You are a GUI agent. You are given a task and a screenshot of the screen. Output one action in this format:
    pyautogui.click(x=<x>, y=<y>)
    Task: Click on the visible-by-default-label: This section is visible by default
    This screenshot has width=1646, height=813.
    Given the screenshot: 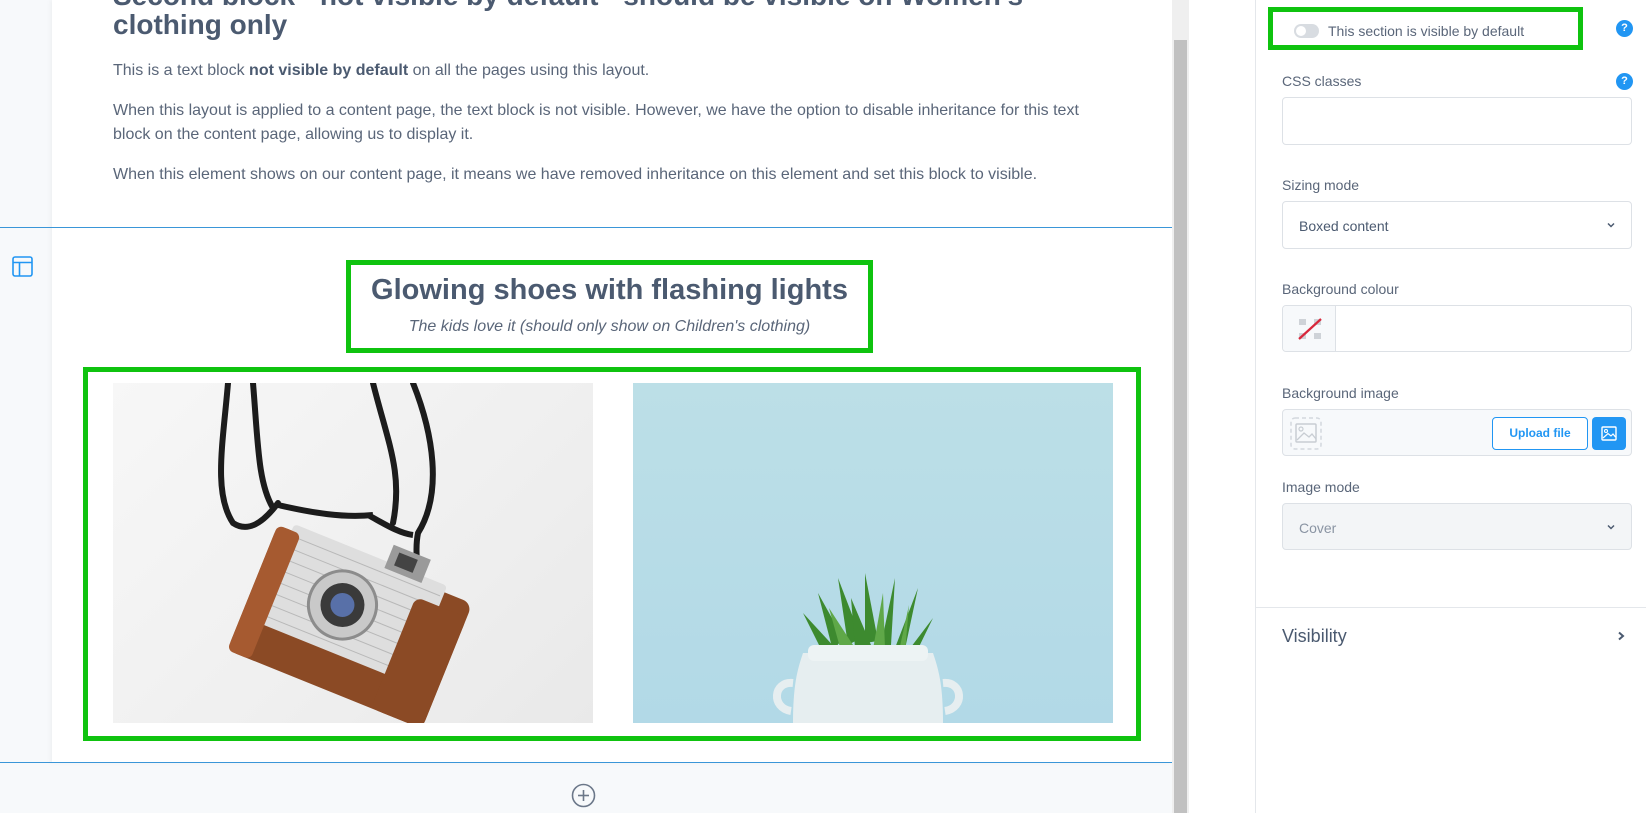 What is the action you would take?
    pyautogui.click(x=1426, y=31)
    